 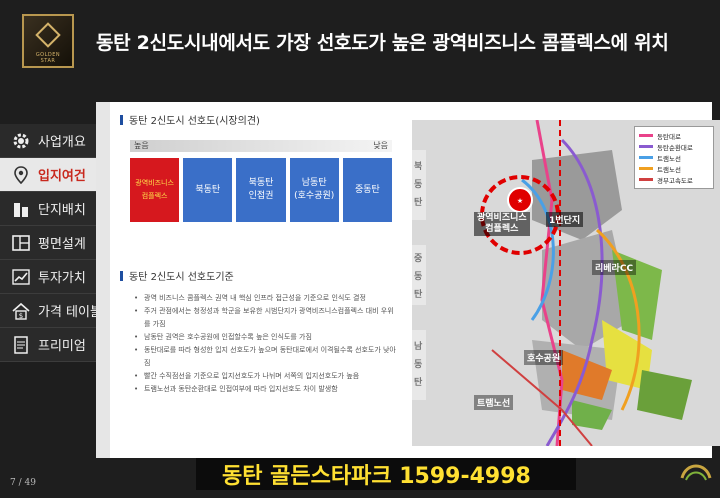 I want to click on rank-box-middle: 중동탄, so click(x=367, y=190).